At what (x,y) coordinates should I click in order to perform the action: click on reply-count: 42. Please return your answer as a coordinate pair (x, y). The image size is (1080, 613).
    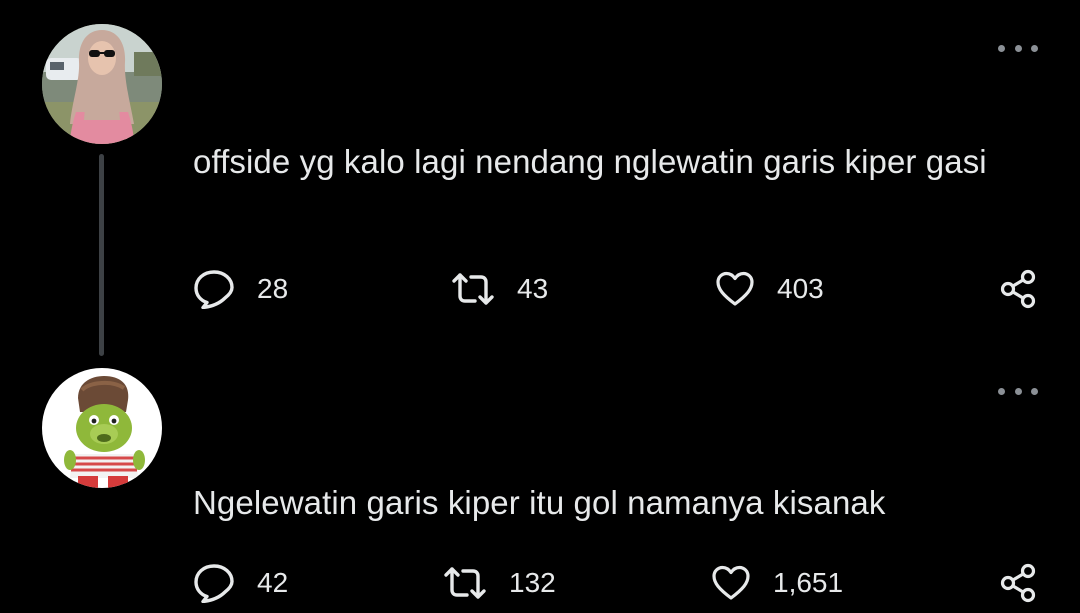
    Looking at the image, I should click on (273, 582).